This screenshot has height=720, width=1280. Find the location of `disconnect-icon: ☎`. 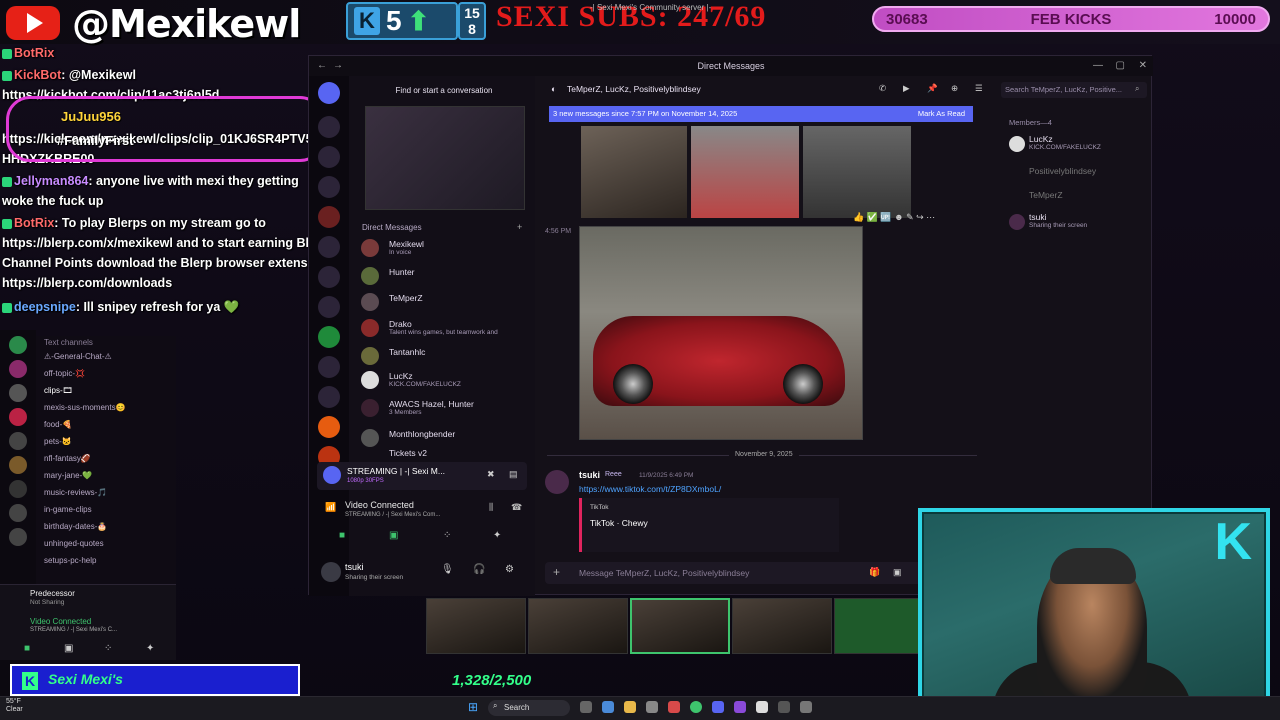

disconnect-icon: ☎ is located at coordinates (516, 507).